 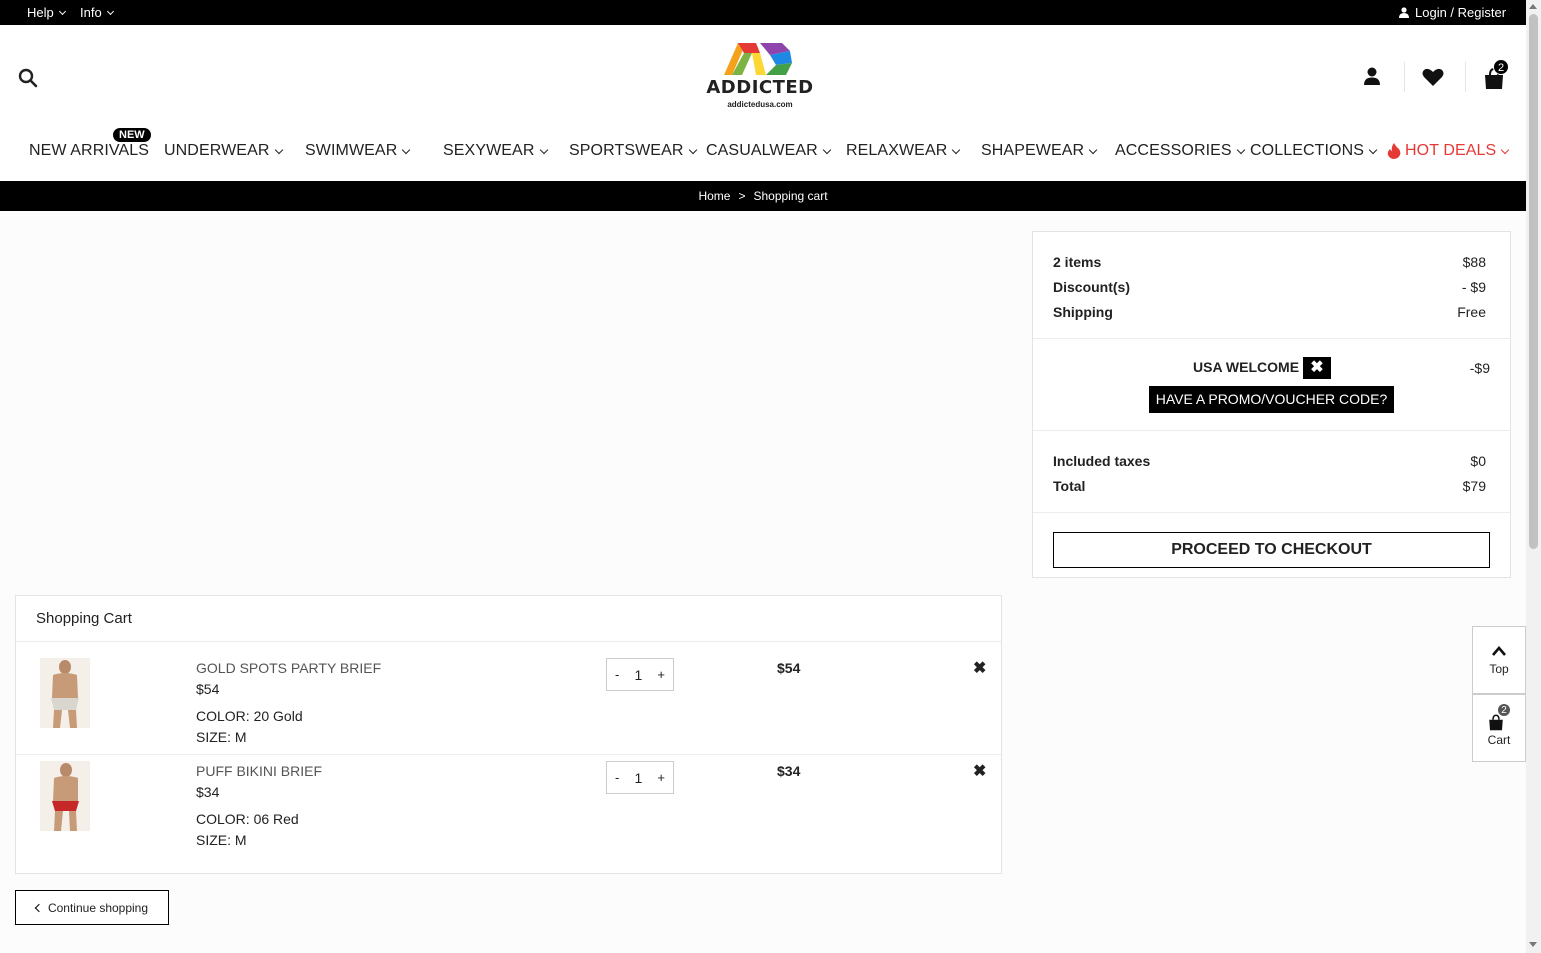 I want to click on nav-item-label: ACCESSORIES, so click(x=1173, y=150).